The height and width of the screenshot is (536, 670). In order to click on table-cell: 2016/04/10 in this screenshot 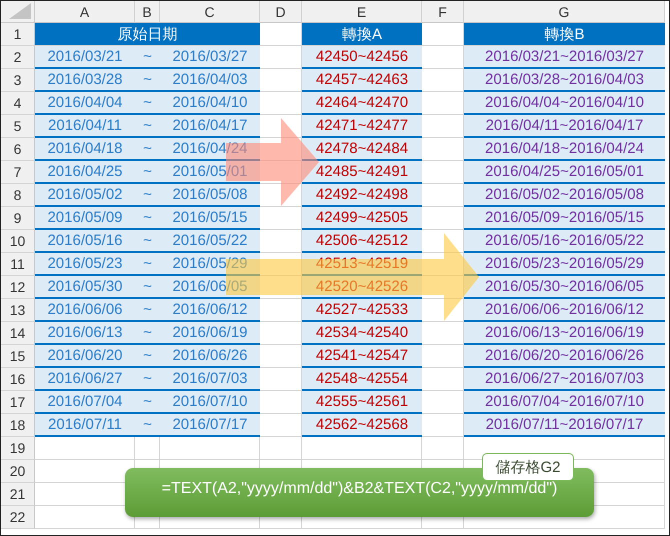, I will do `click(210, 103)`.